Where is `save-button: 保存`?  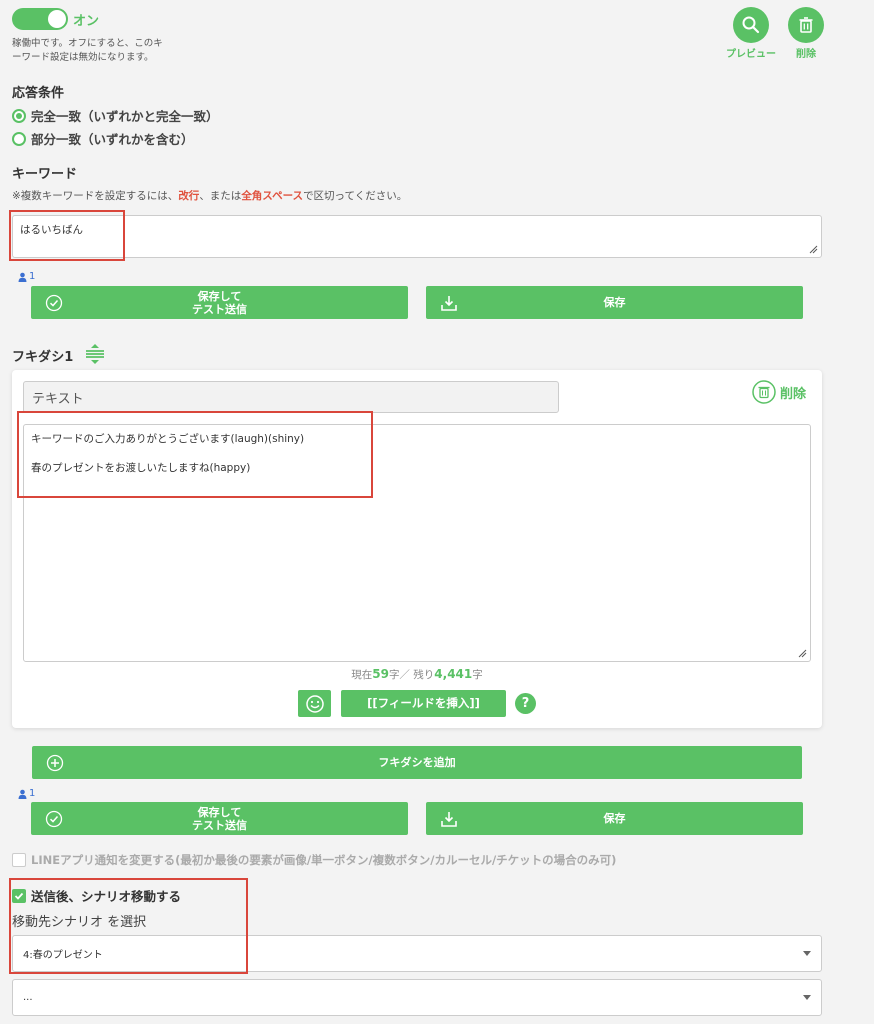 save-button: 保存 is located at coordinates (614, 302).